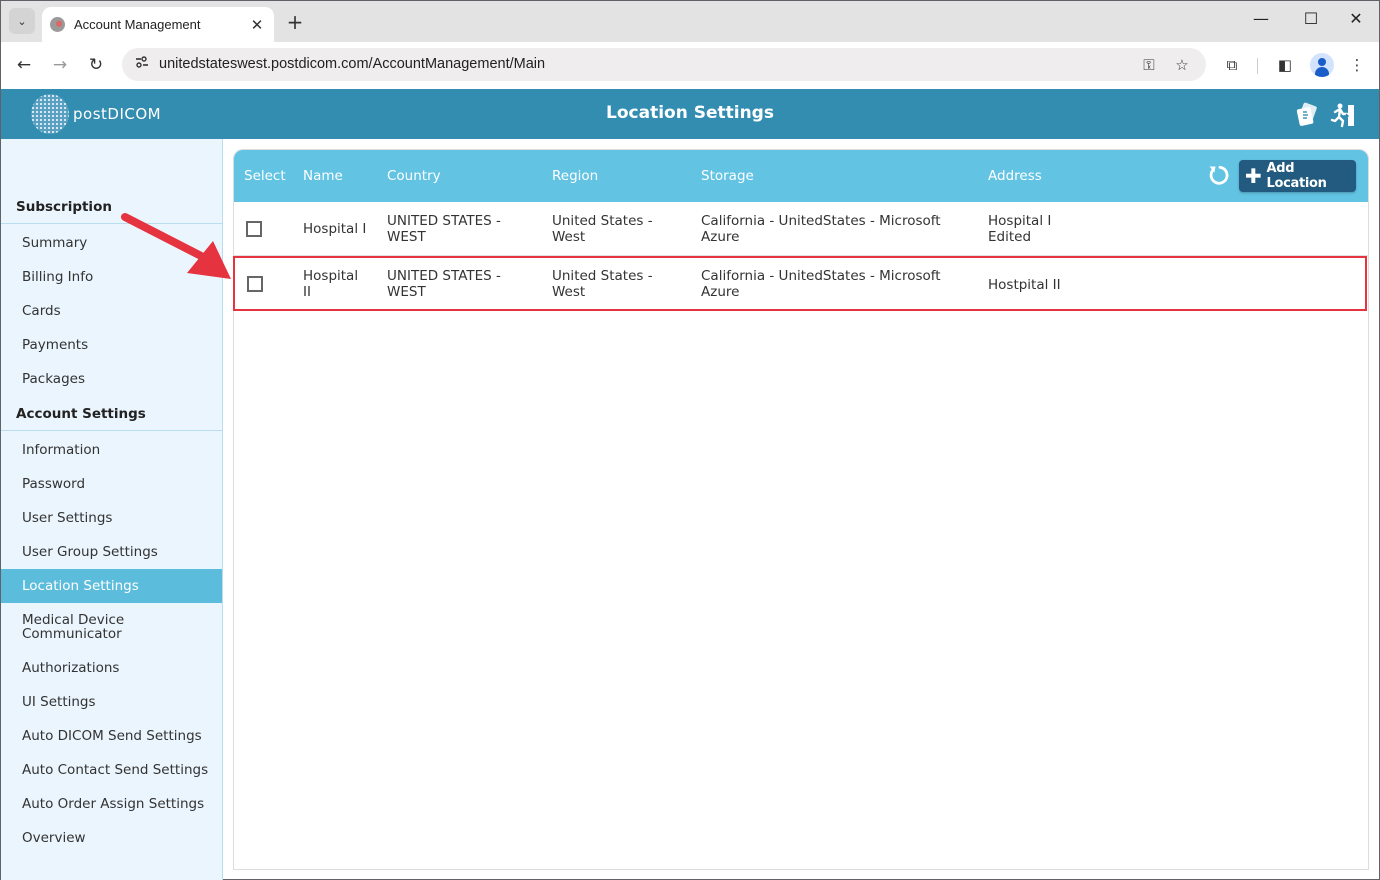 This screenshot has width=1380, height=880. Describe the element at coordinates (727, 176) in the screenshot. I see `column-header-storage: Storage` at that location.